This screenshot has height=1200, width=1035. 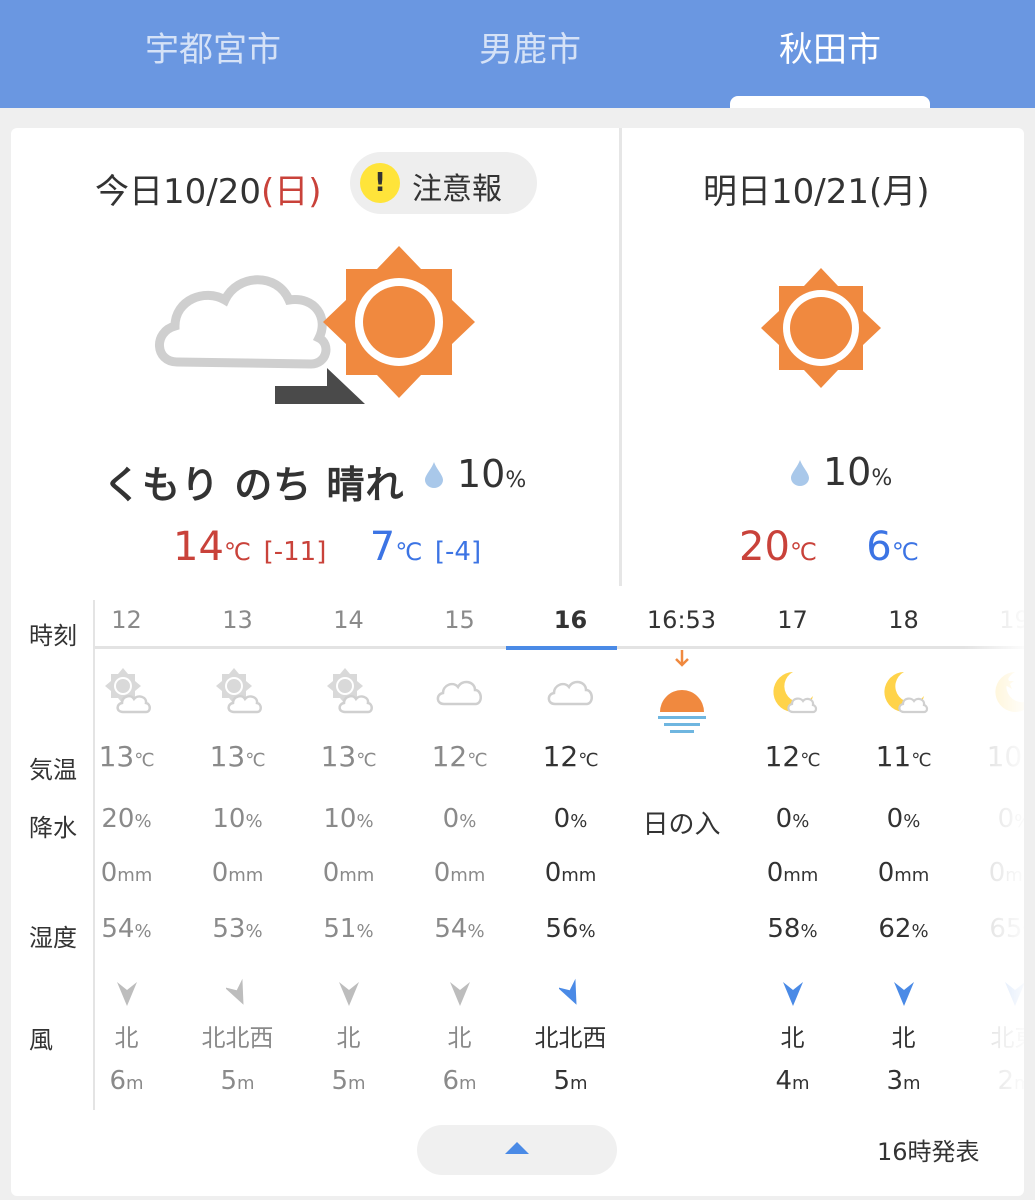 I want to click on wind-speed: 3m, so click(x=903, y=1081).